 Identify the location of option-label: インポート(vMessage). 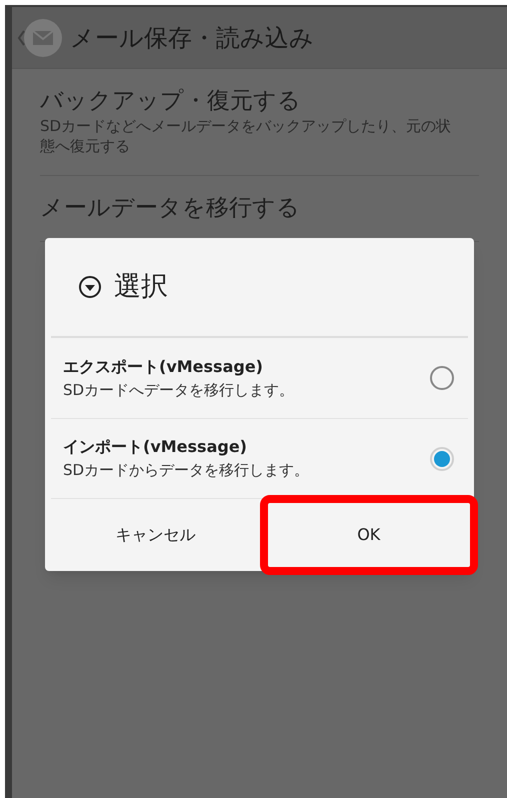
(155, 447).